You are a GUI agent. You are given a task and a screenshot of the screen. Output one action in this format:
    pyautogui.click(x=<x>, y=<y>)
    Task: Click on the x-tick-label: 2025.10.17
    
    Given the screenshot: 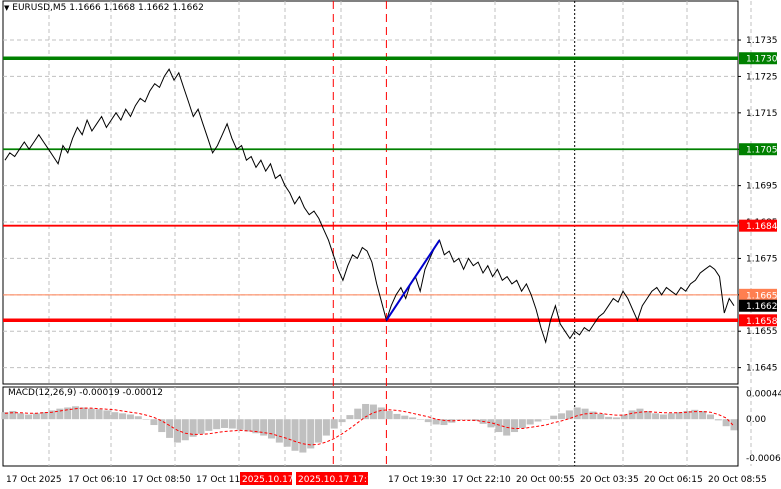 What is the action you would take?
    pyautogui.click(x=268, y=480)
    